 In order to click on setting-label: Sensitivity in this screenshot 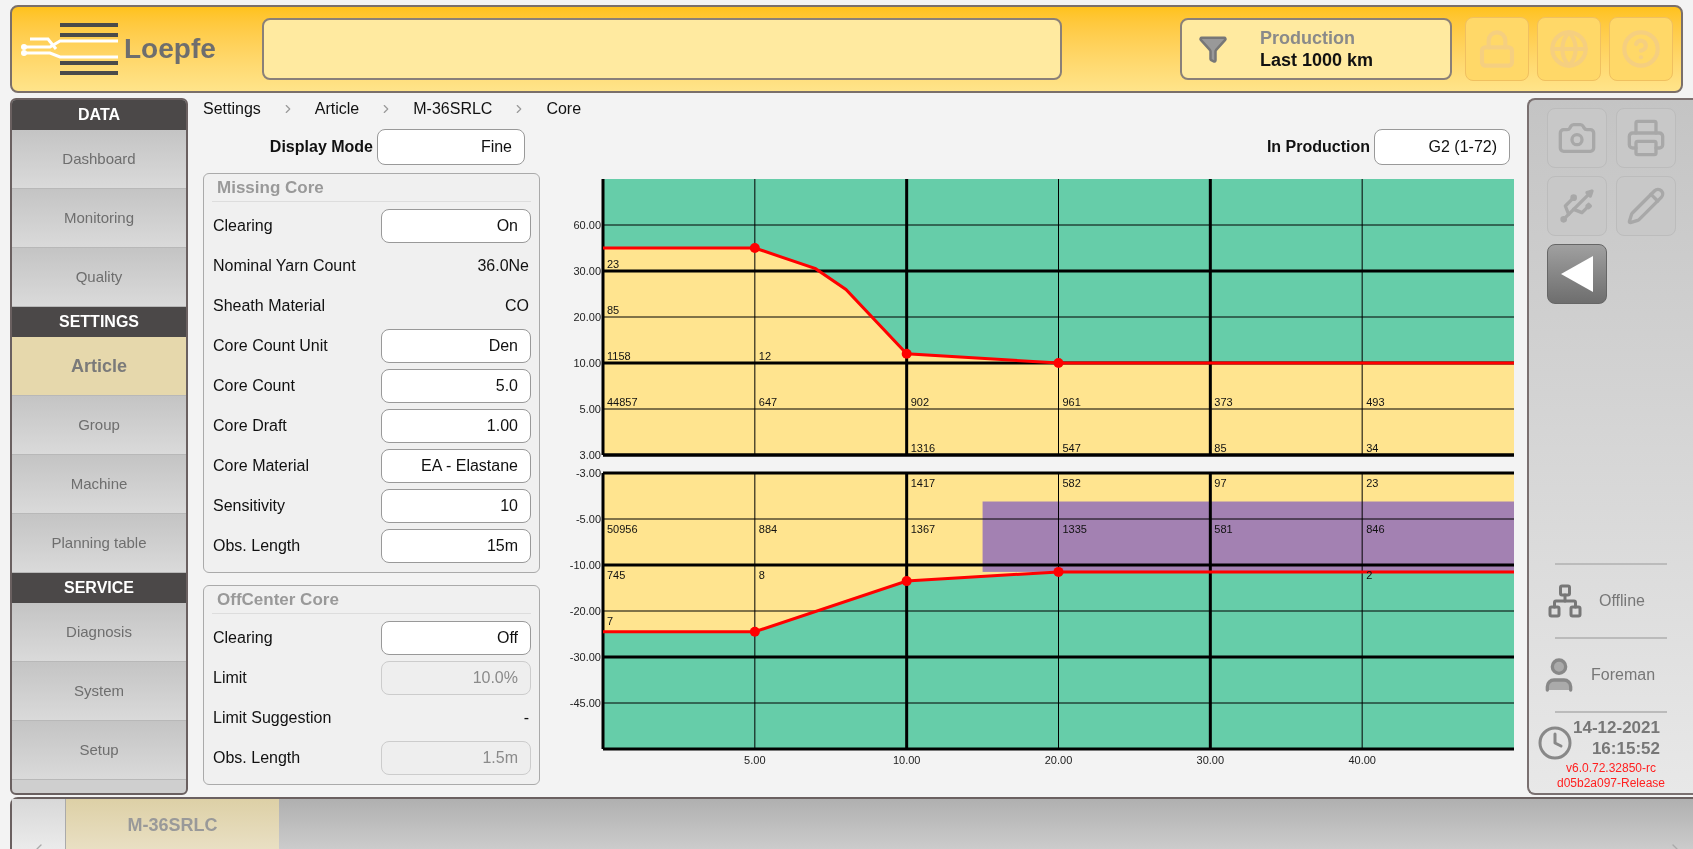, I will do `click(249, 506)`.